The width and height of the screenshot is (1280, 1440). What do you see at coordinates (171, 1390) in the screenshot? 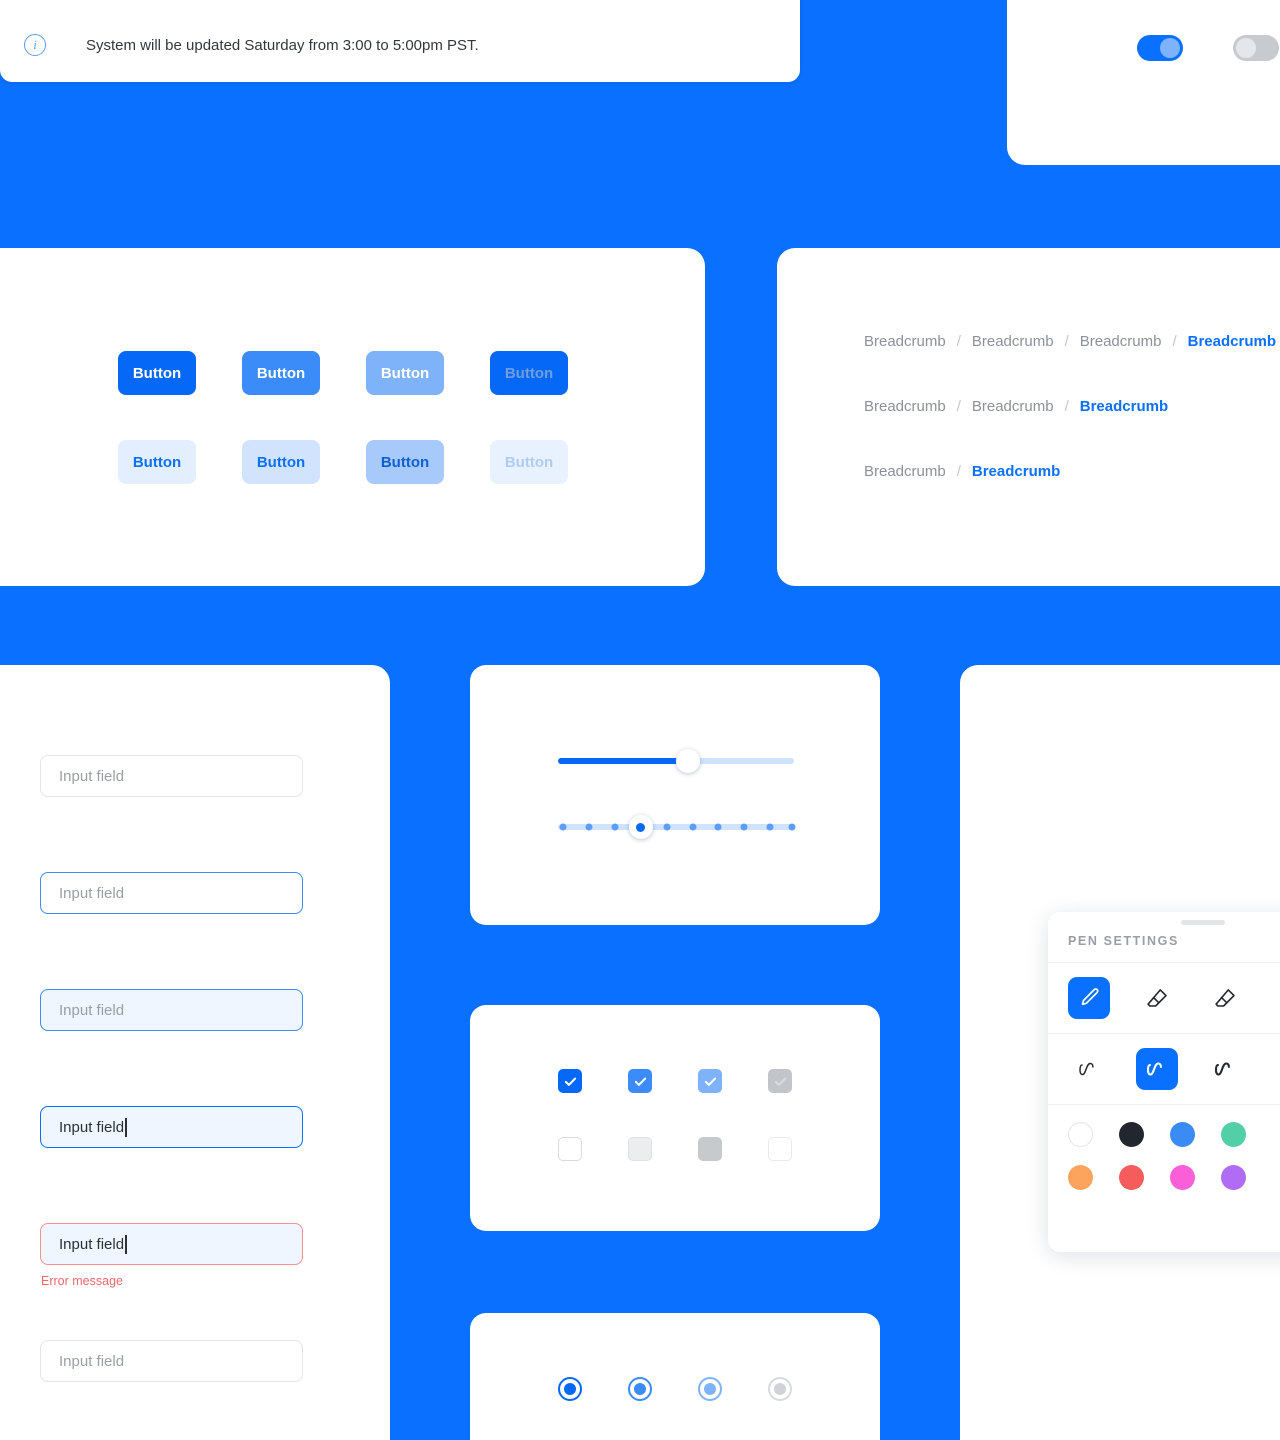
I see `input-block-disabled: Input field` at bounding box center [171, 1390].